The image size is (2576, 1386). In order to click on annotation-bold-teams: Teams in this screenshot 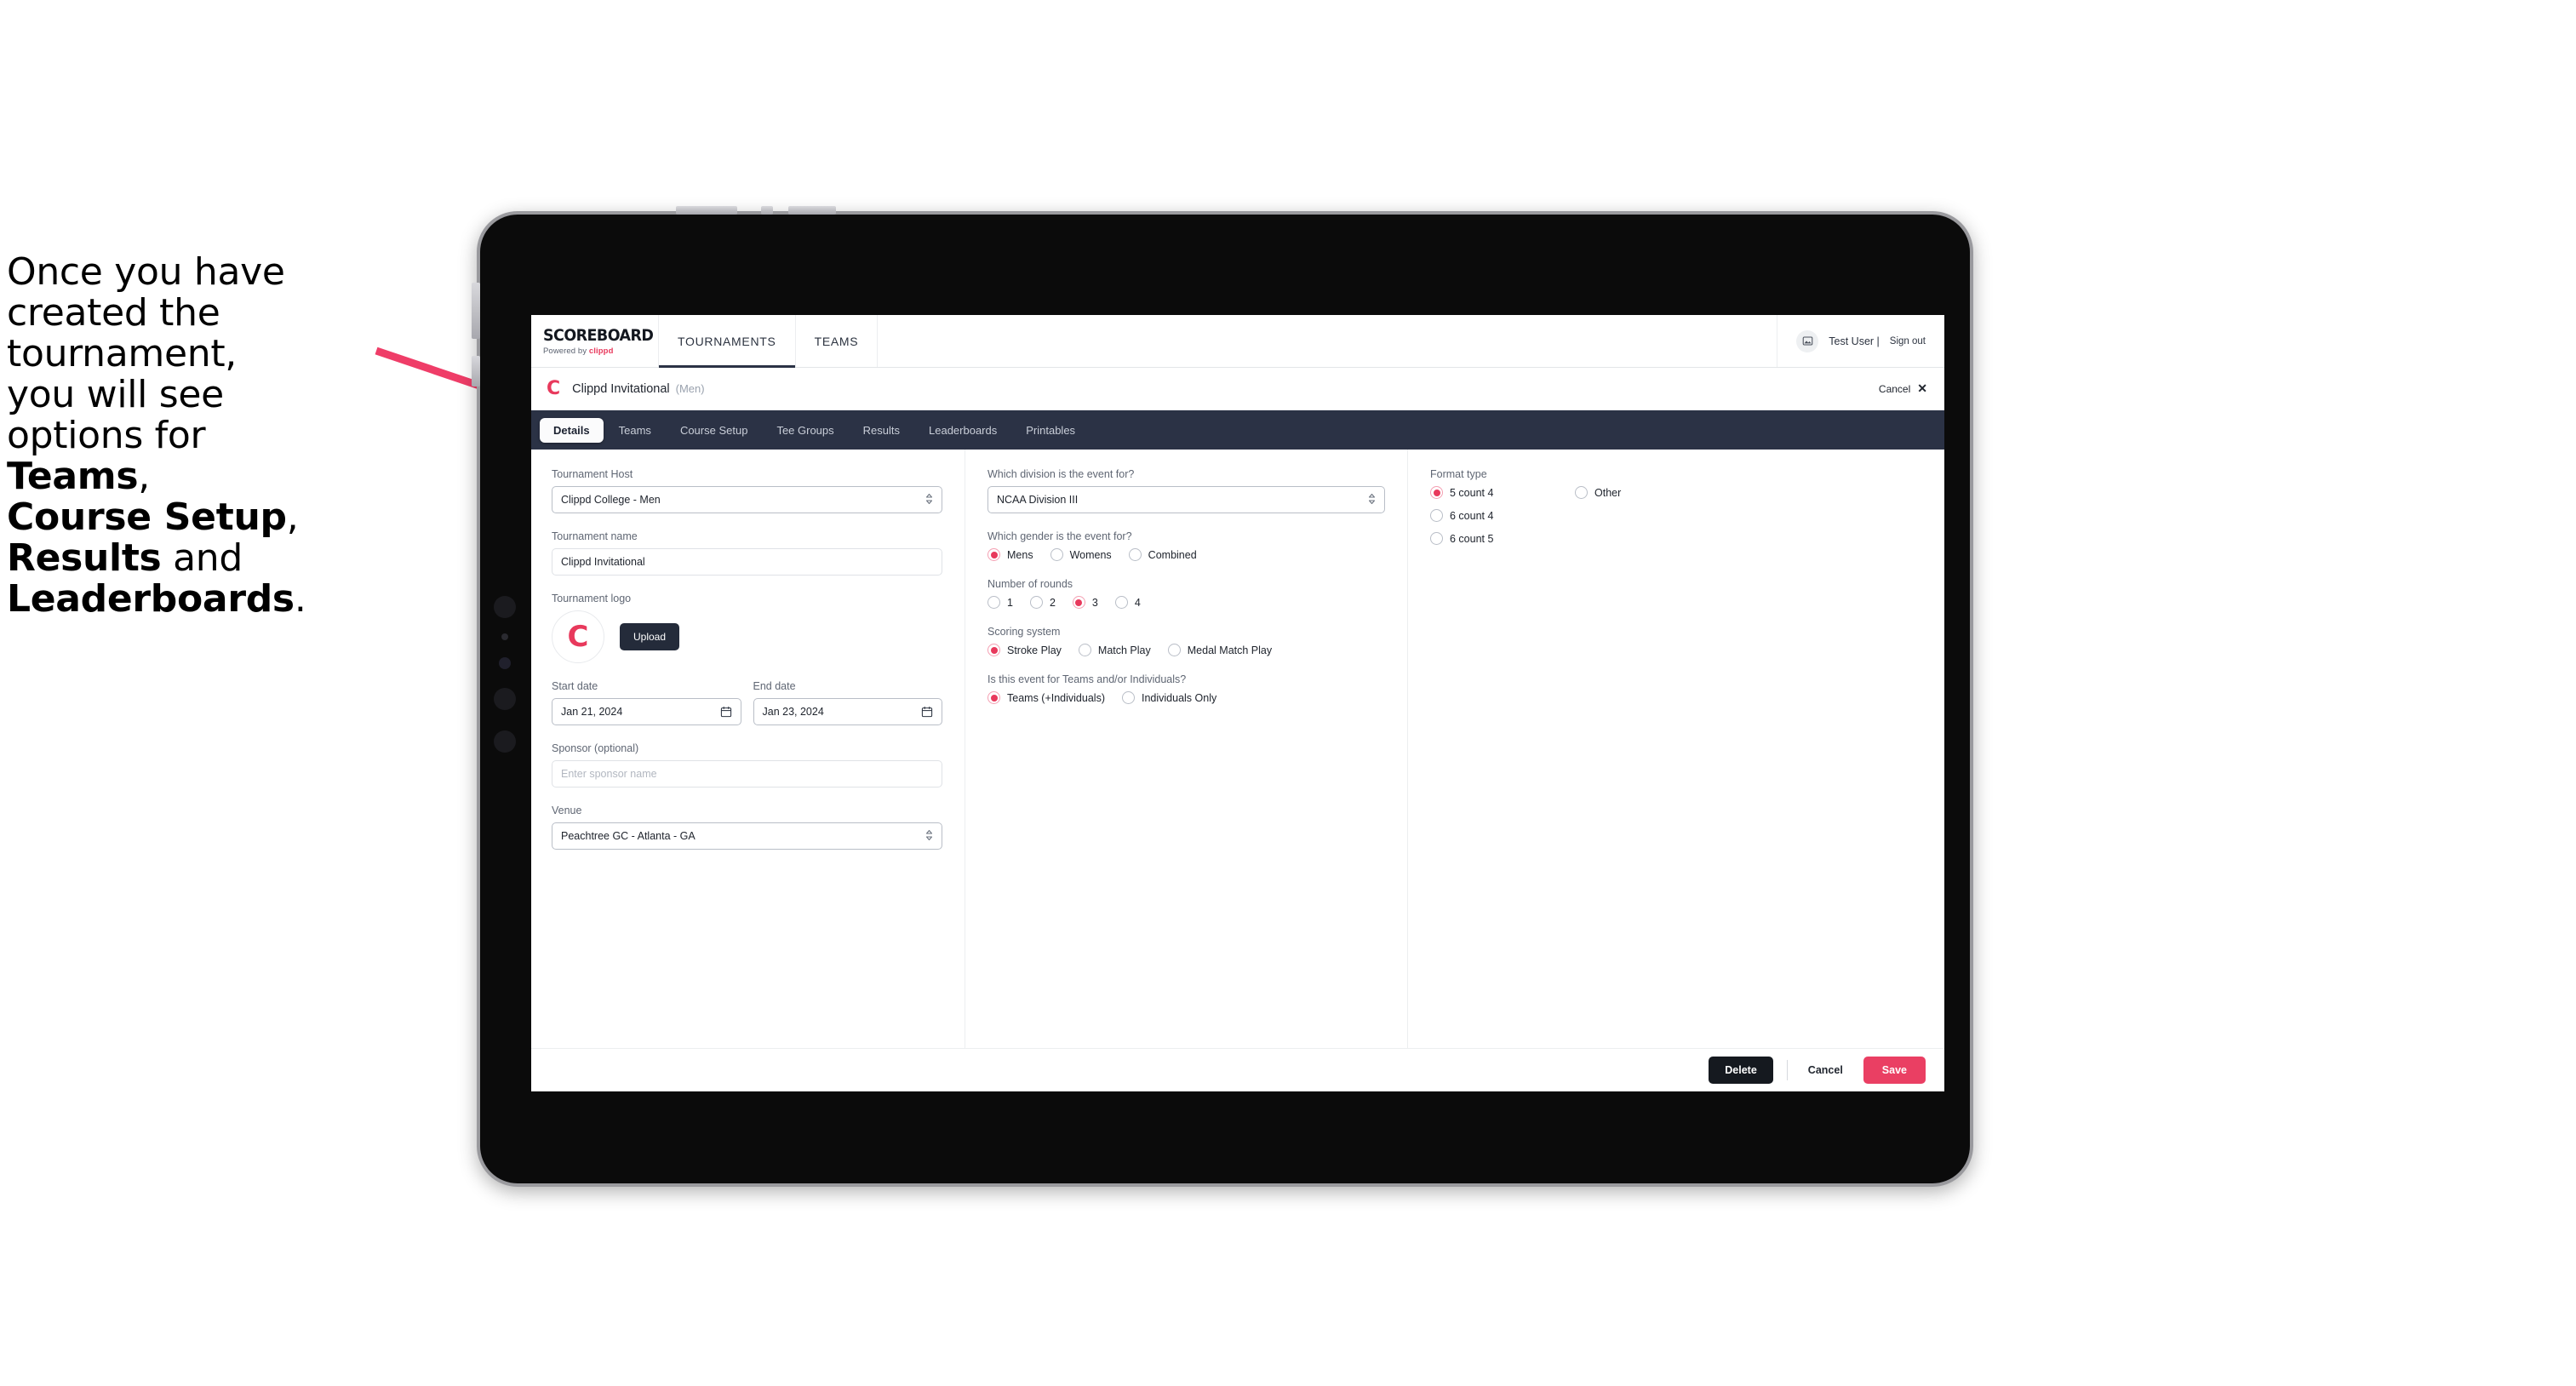, I will do `click(73, 476)`.